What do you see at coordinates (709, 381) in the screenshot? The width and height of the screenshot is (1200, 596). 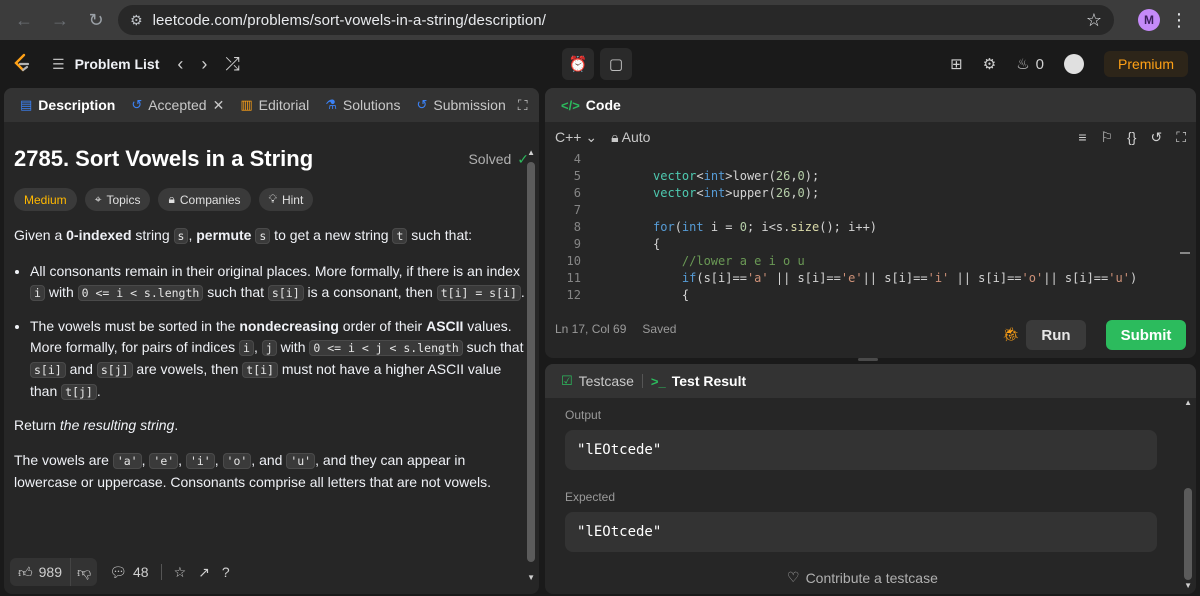 I see `tab-label: Test Result` at bounding box center [709, 381].